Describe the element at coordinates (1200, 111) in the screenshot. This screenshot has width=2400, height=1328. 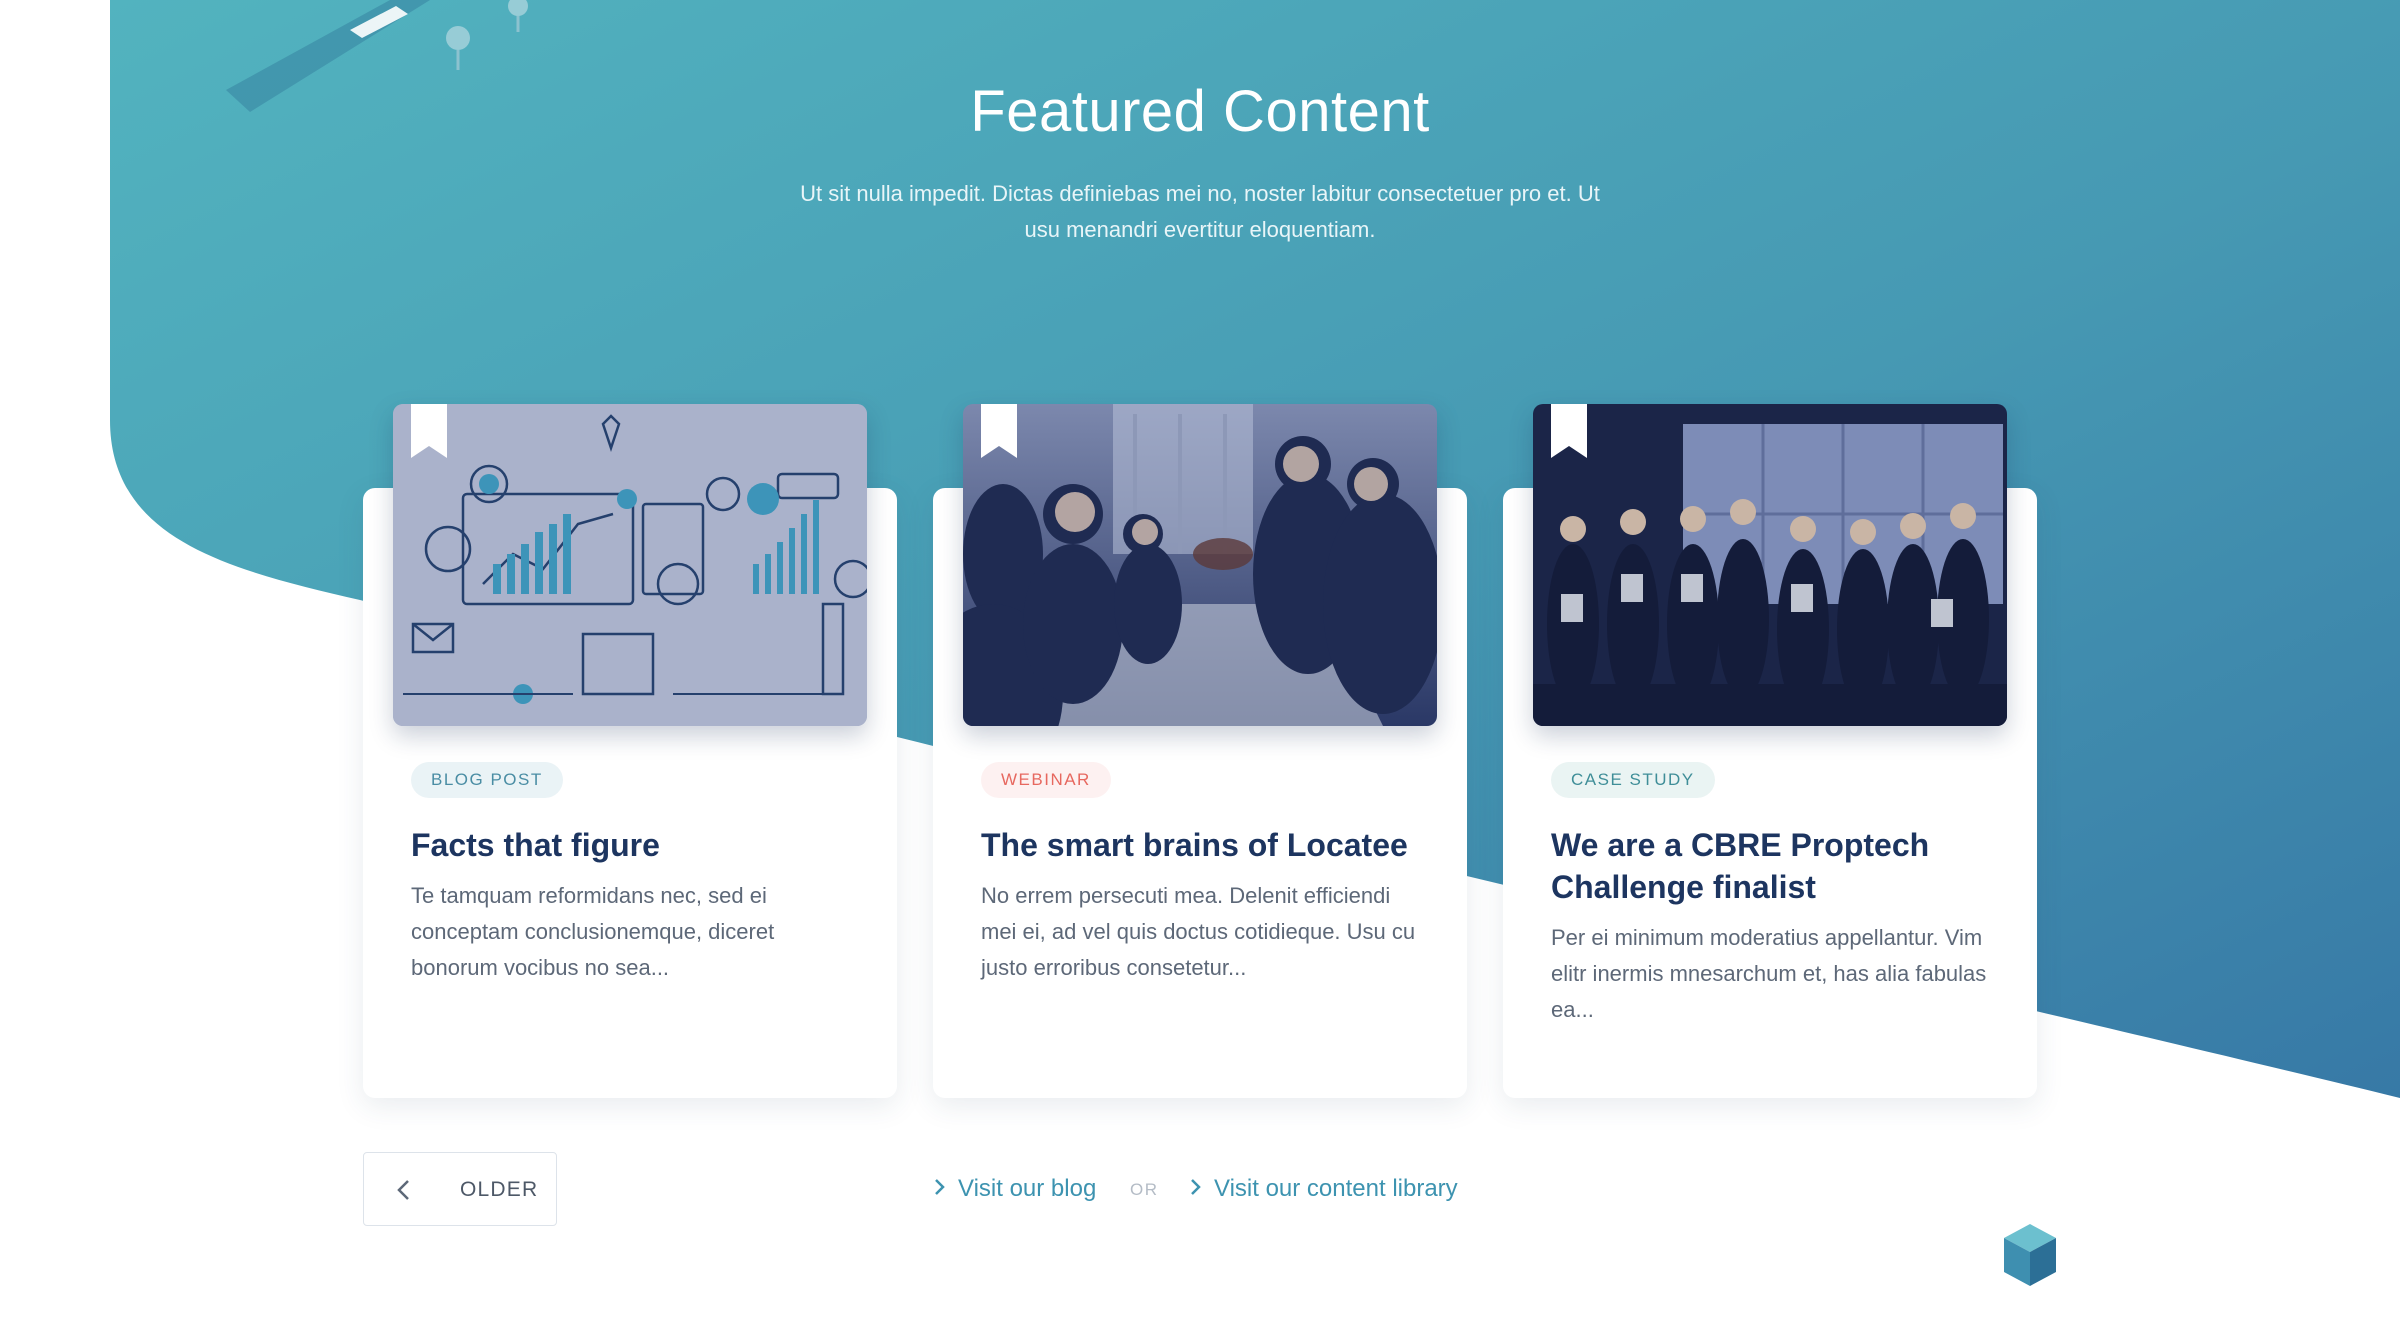
I see `section-title: Featured Content` at that location.